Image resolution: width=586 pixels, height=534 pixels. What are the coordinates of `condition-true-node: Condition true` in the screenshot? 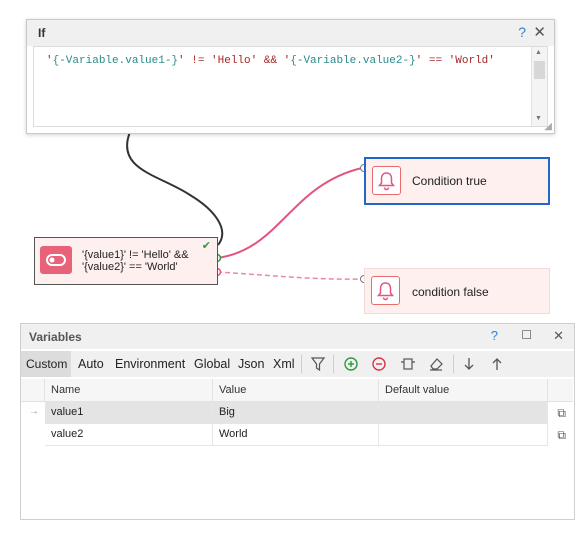 It's located at (457, 181).